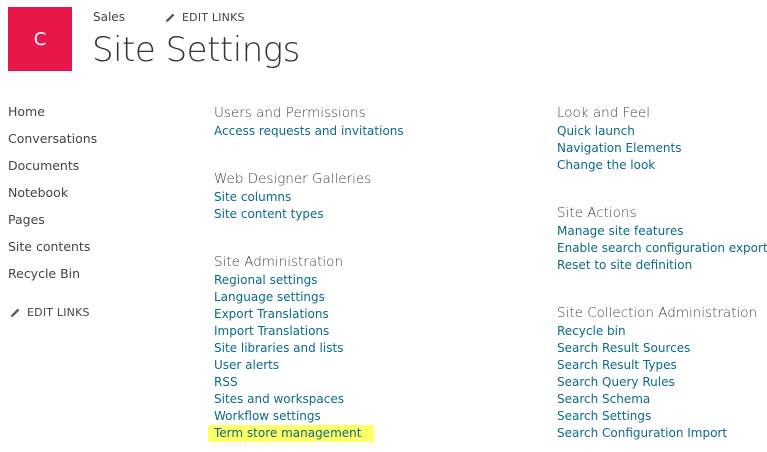 Image resolution: width=767 pixels, height=452 pixels. What do you see at coordinates (290, 113) in the screenshot?
I see `section-title: Users and Permissions` at bounding box center [290, 113].